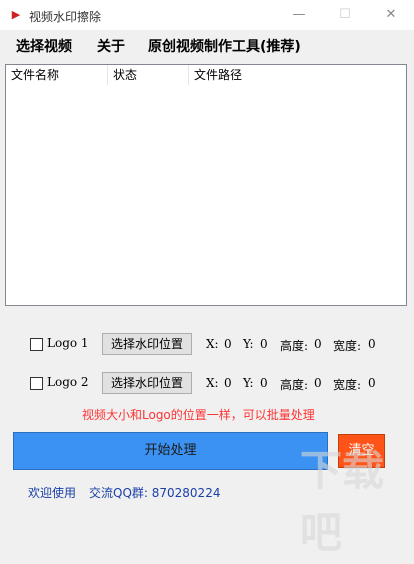 The image size is (414, 564). I want to click on app-logo-icon: ▶, so click(16, 14).